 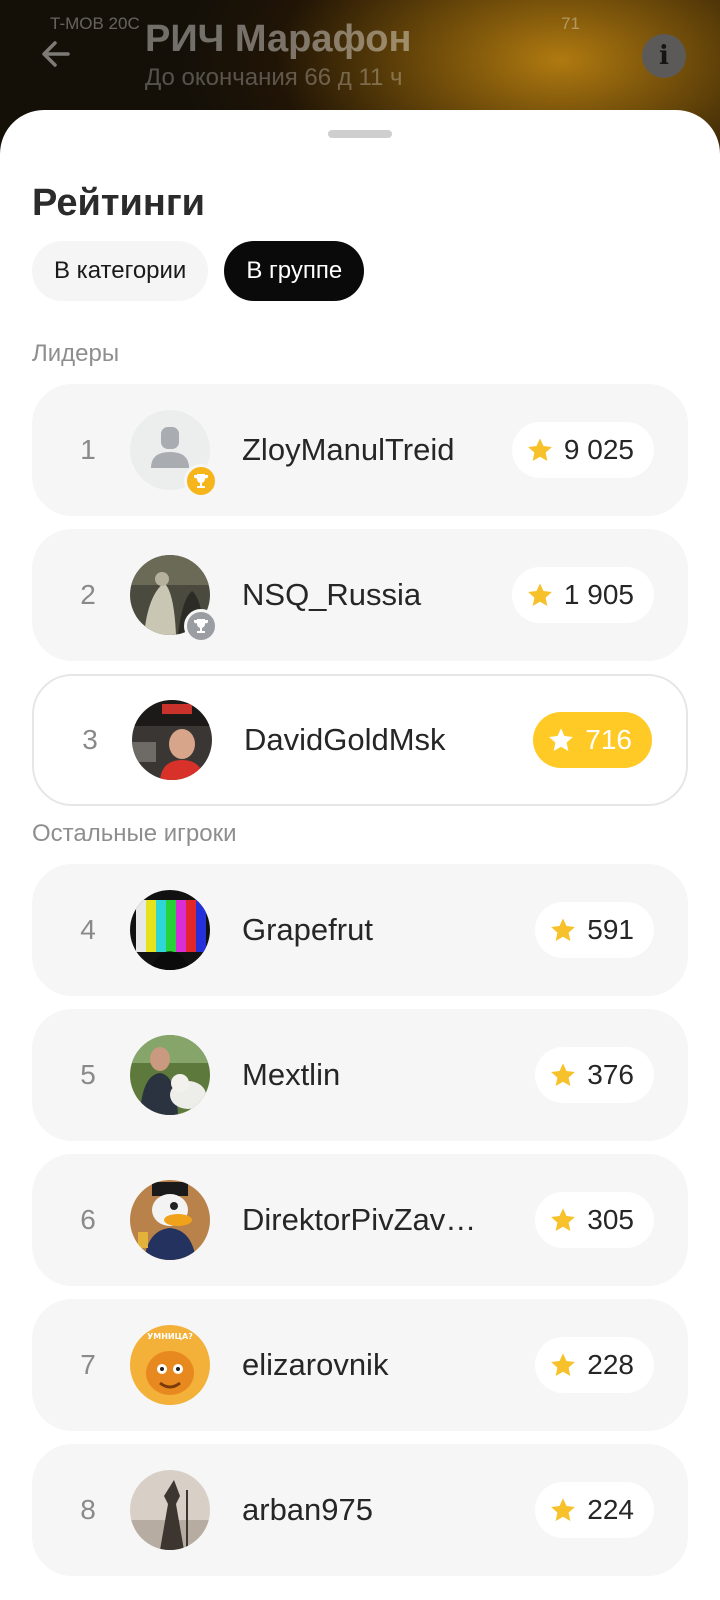 I want to click on player-name: DavidGoldMsk, so click(x=345, y=739).